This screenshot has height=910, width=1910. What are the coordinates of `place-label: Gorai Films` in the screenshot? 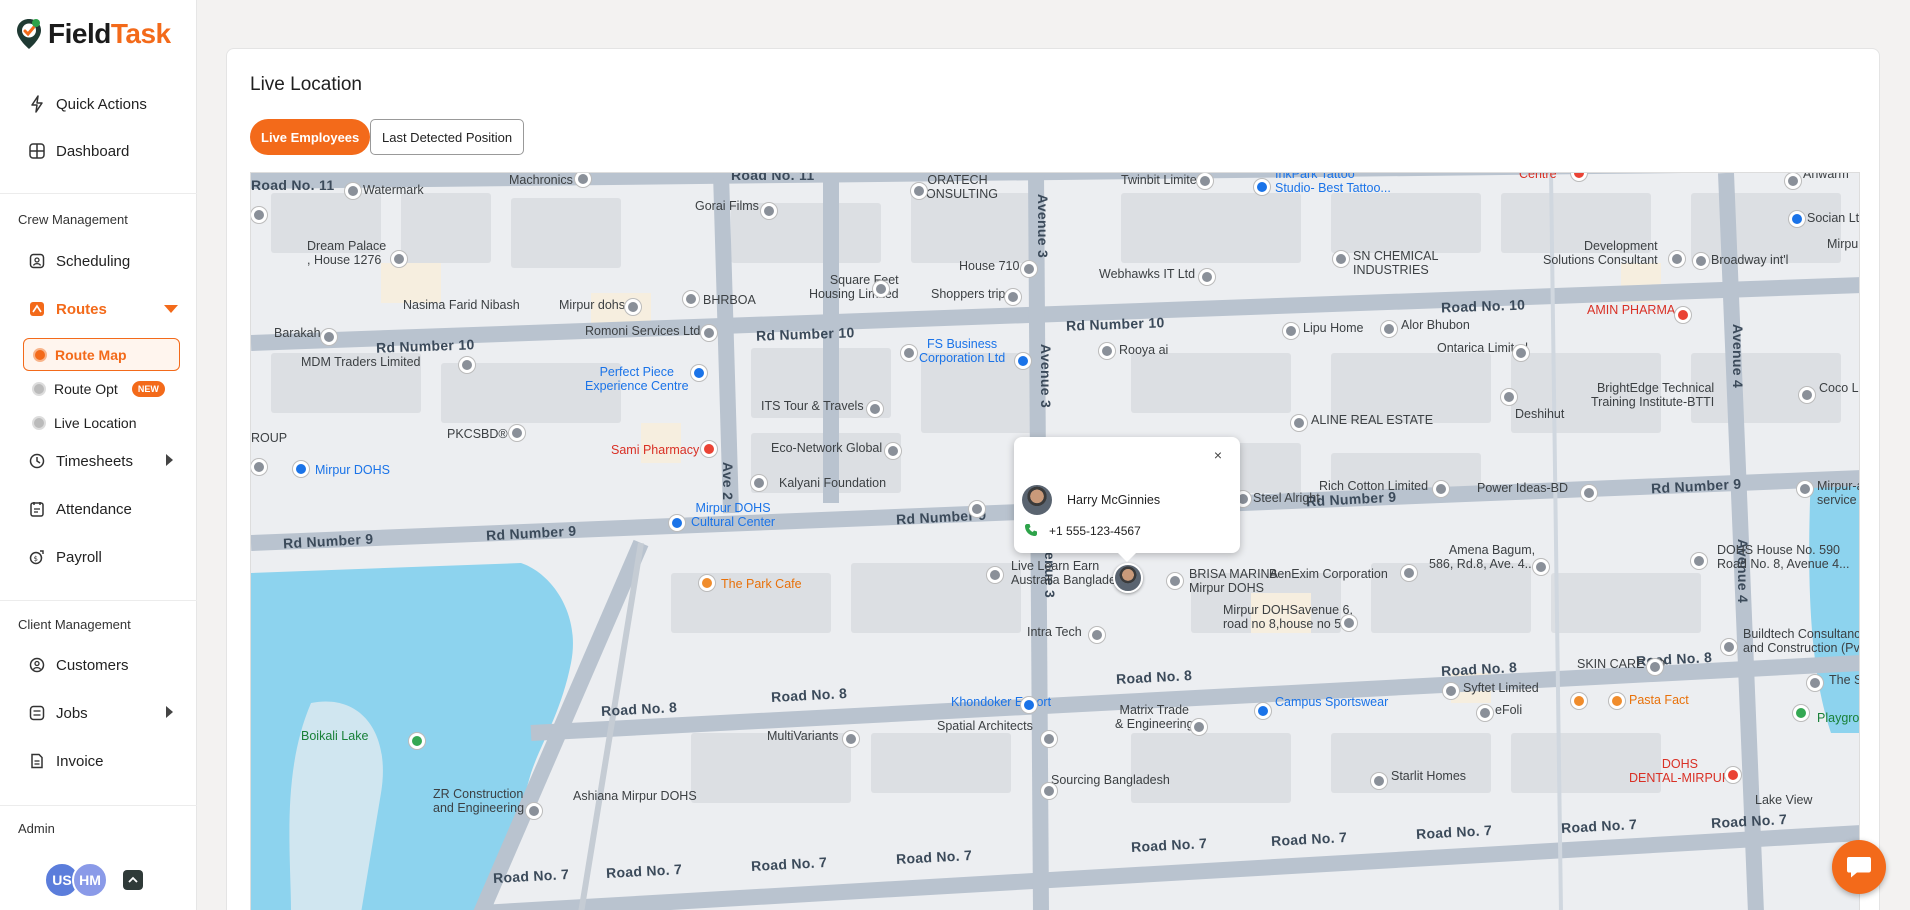 It's located at (727, 206).